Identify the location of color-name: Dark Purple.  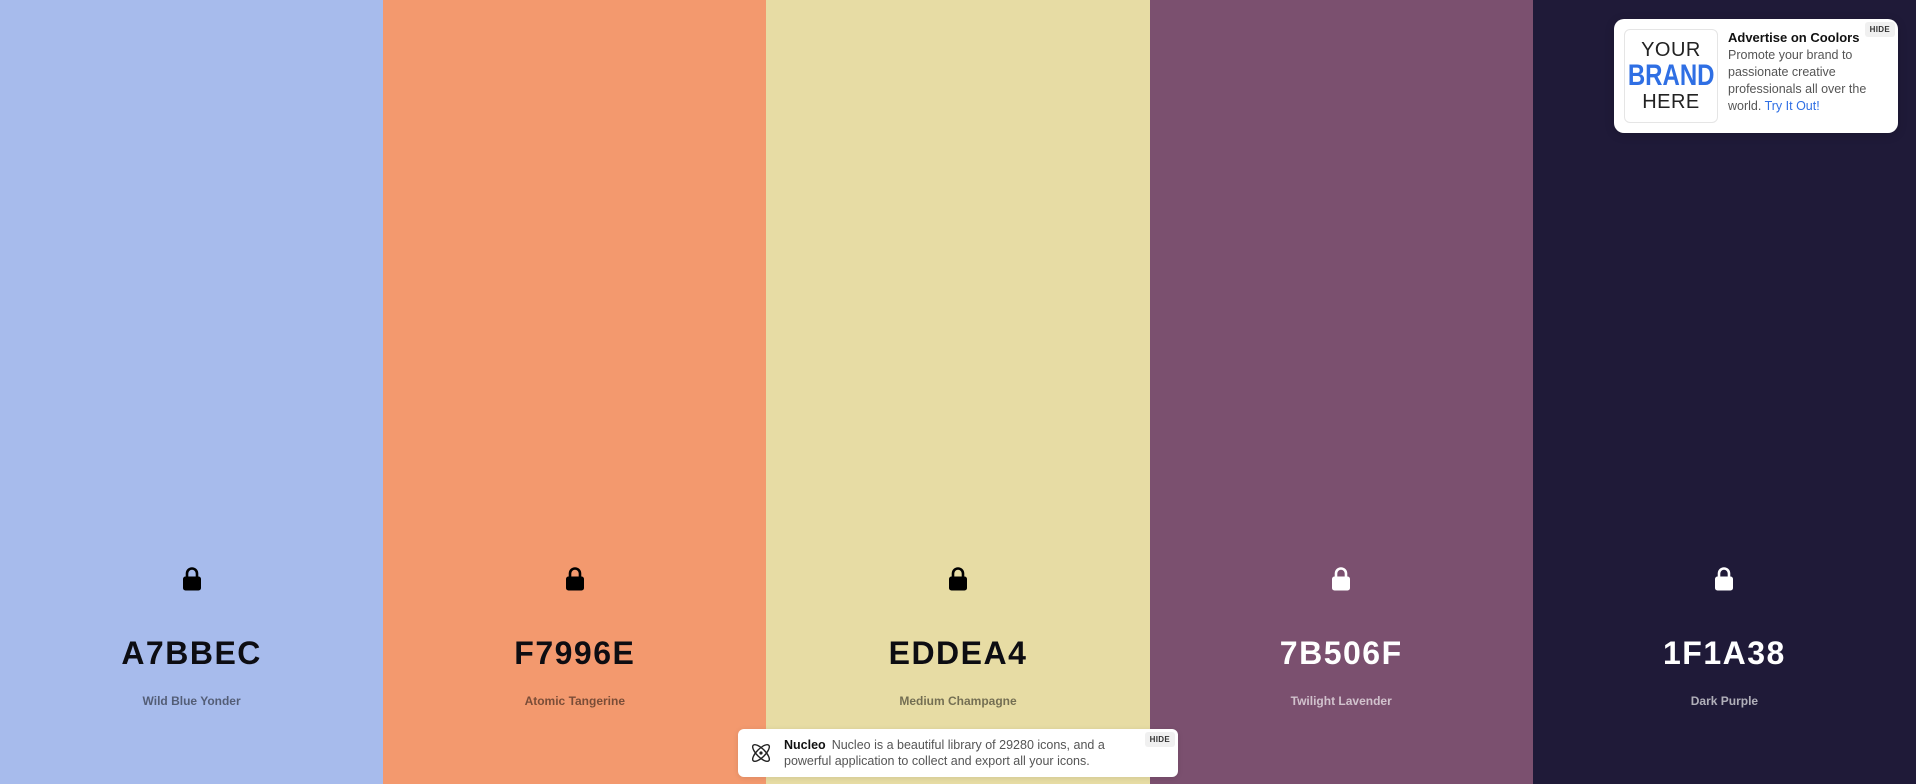
(1724, 701).